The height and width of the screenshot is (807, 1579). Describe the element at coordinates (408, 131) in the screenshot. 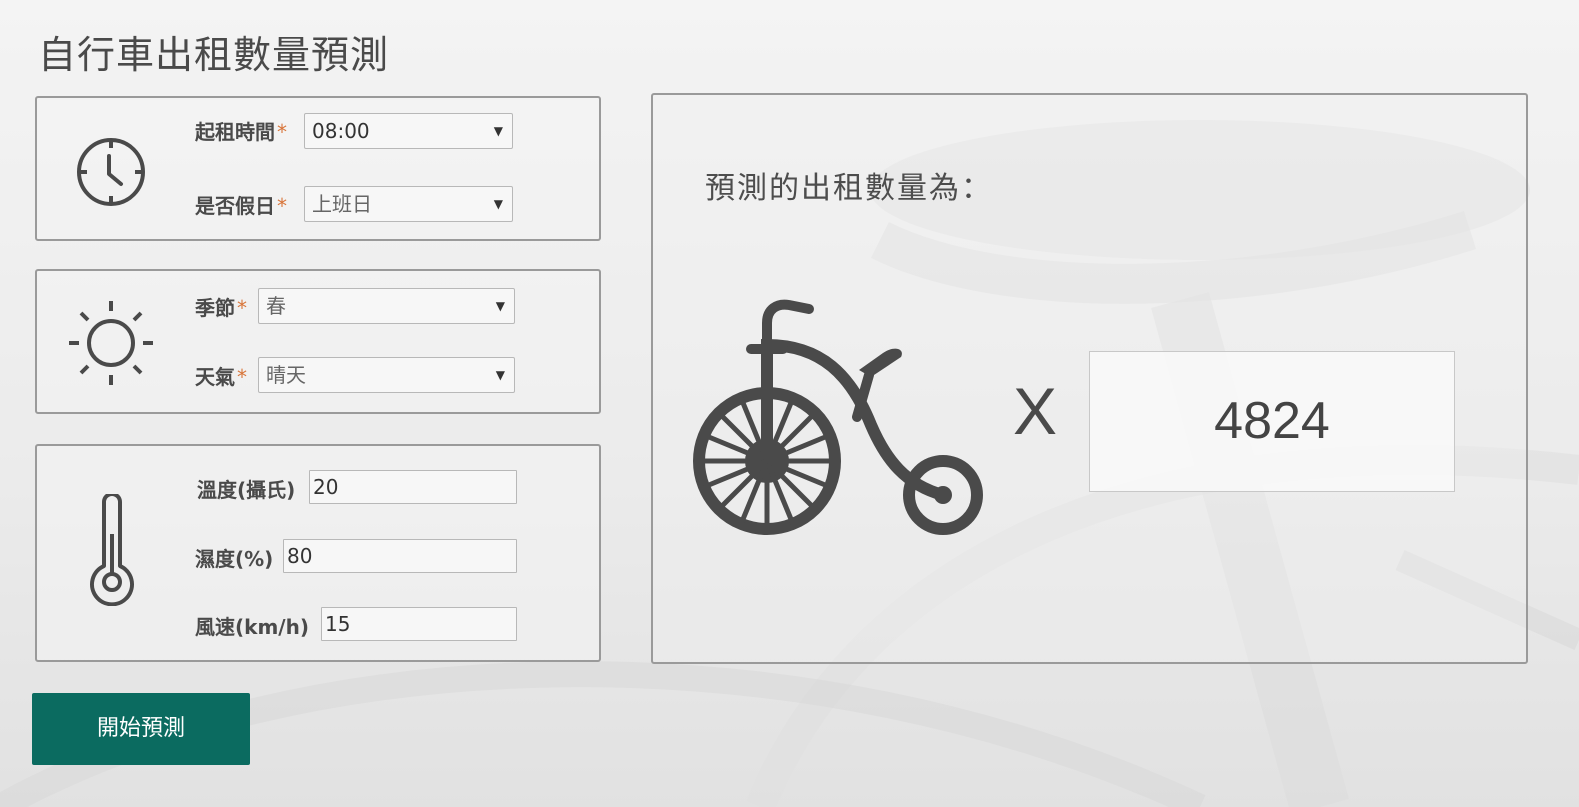

I see `start-time-select: 08:00 ▼` at that location.